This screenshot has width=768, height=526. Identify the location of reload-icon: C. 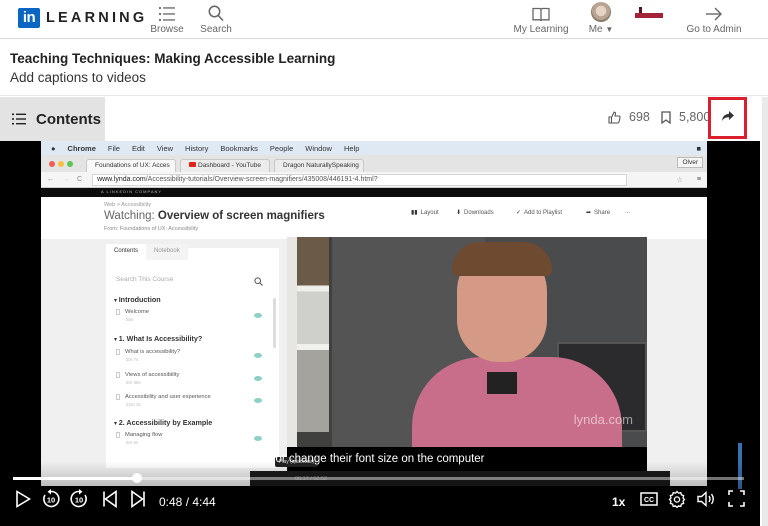
(80, 179).